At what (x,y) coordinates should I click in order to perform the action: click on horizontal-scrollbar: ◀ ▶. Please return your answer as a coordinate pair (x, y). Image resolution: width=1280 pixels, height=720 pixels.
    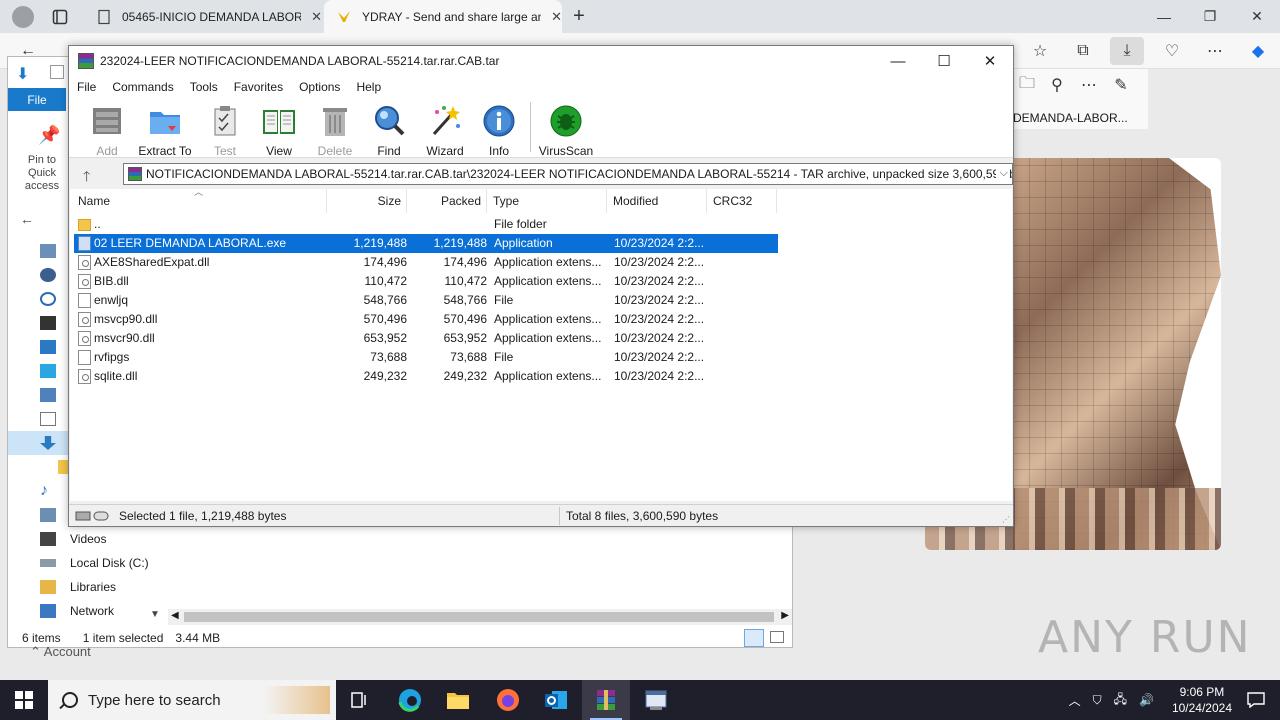
    Looking at the image, I should click on (480, 617).